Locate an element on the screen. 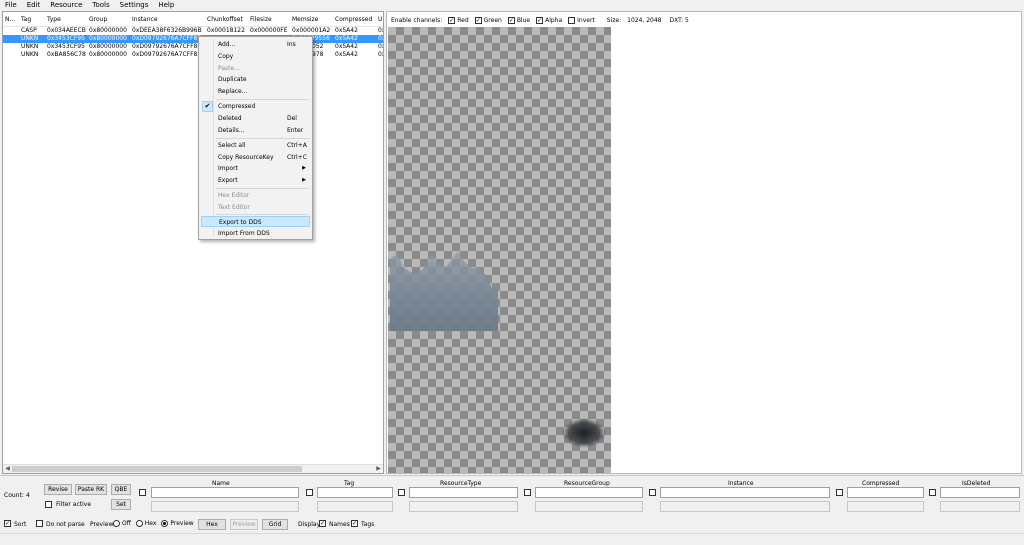 Image resolution: width=1024 pixels, height=545 pixels. texture-blob is located at coordinates (584, 433).